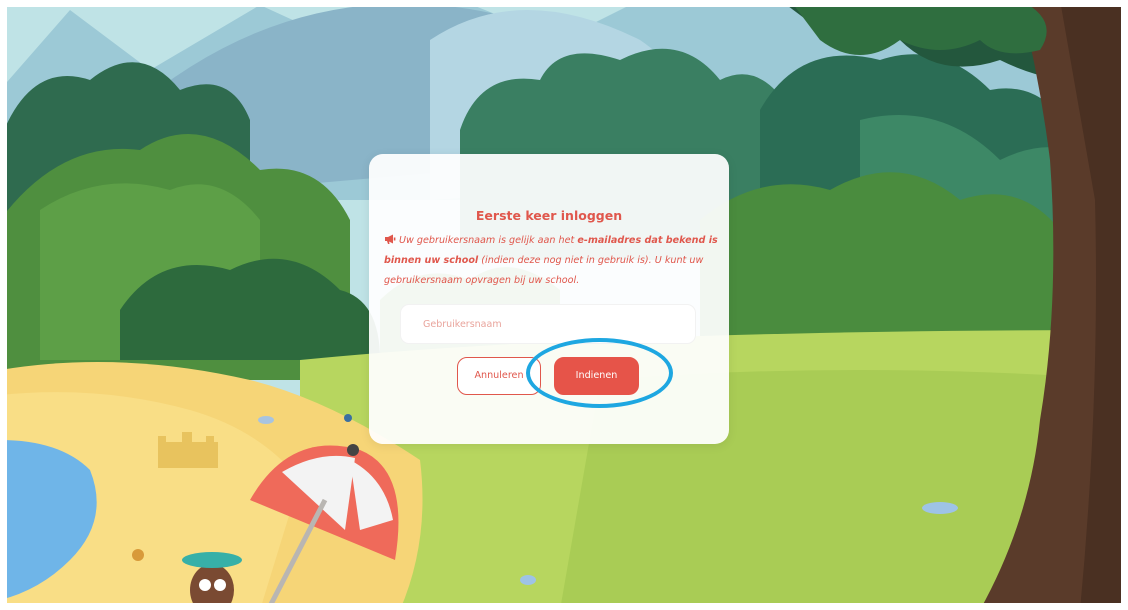 This screenshot has height=610, width=1128. What do you see at coordinates (390, 241) in the screenshot?
I see `megaphone-icon` at bounding box center [390, 241].